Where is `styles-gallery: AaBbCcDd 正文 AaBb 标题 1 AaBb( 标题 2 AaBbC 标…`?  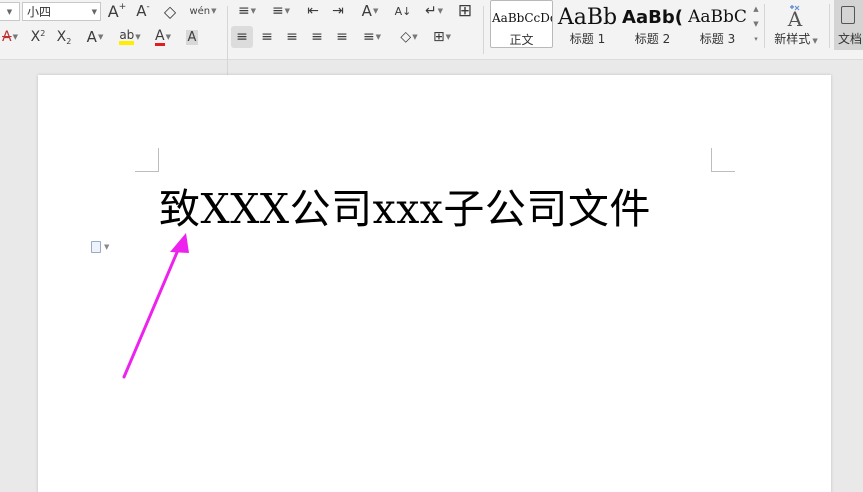 styles-gallery: AaBbCcDd 正文 AaBb 标题 1 AaBb( 标题 2 AaBbC 标… is located at coordinates (626, 25).